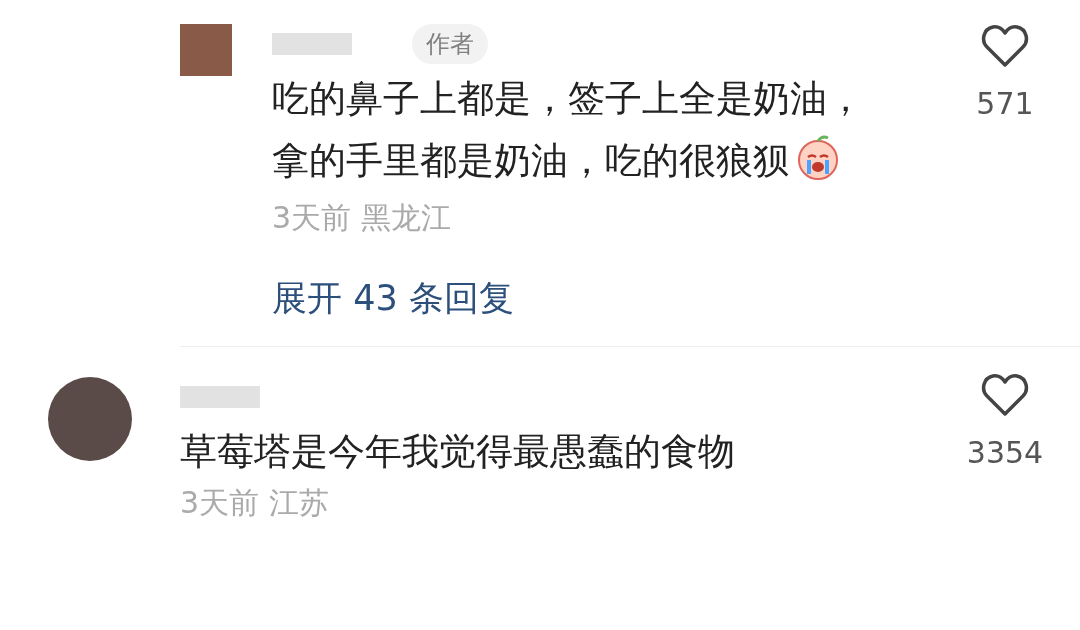  What do you see at coordinates (568, 98) in the screenshot?
I see `comment-text-line: 吃的鼻子上都是，签子上全是奶油，` at bounding box center [568, 98].